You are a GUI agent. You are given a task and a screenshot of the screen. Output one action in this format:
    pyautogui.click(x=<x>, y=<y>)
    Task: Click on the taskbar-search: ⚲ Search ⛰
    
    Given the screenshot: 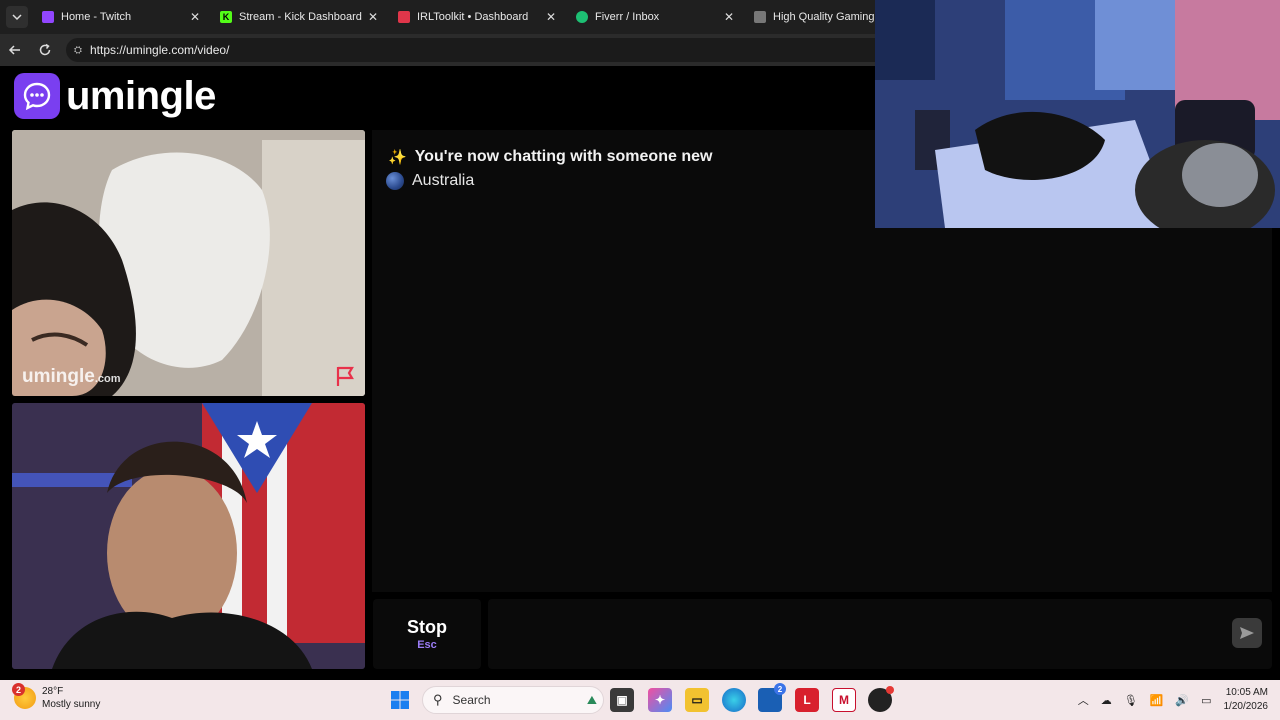 What is the action you would take?
    pyautogui.click(x=513, y=700)
    